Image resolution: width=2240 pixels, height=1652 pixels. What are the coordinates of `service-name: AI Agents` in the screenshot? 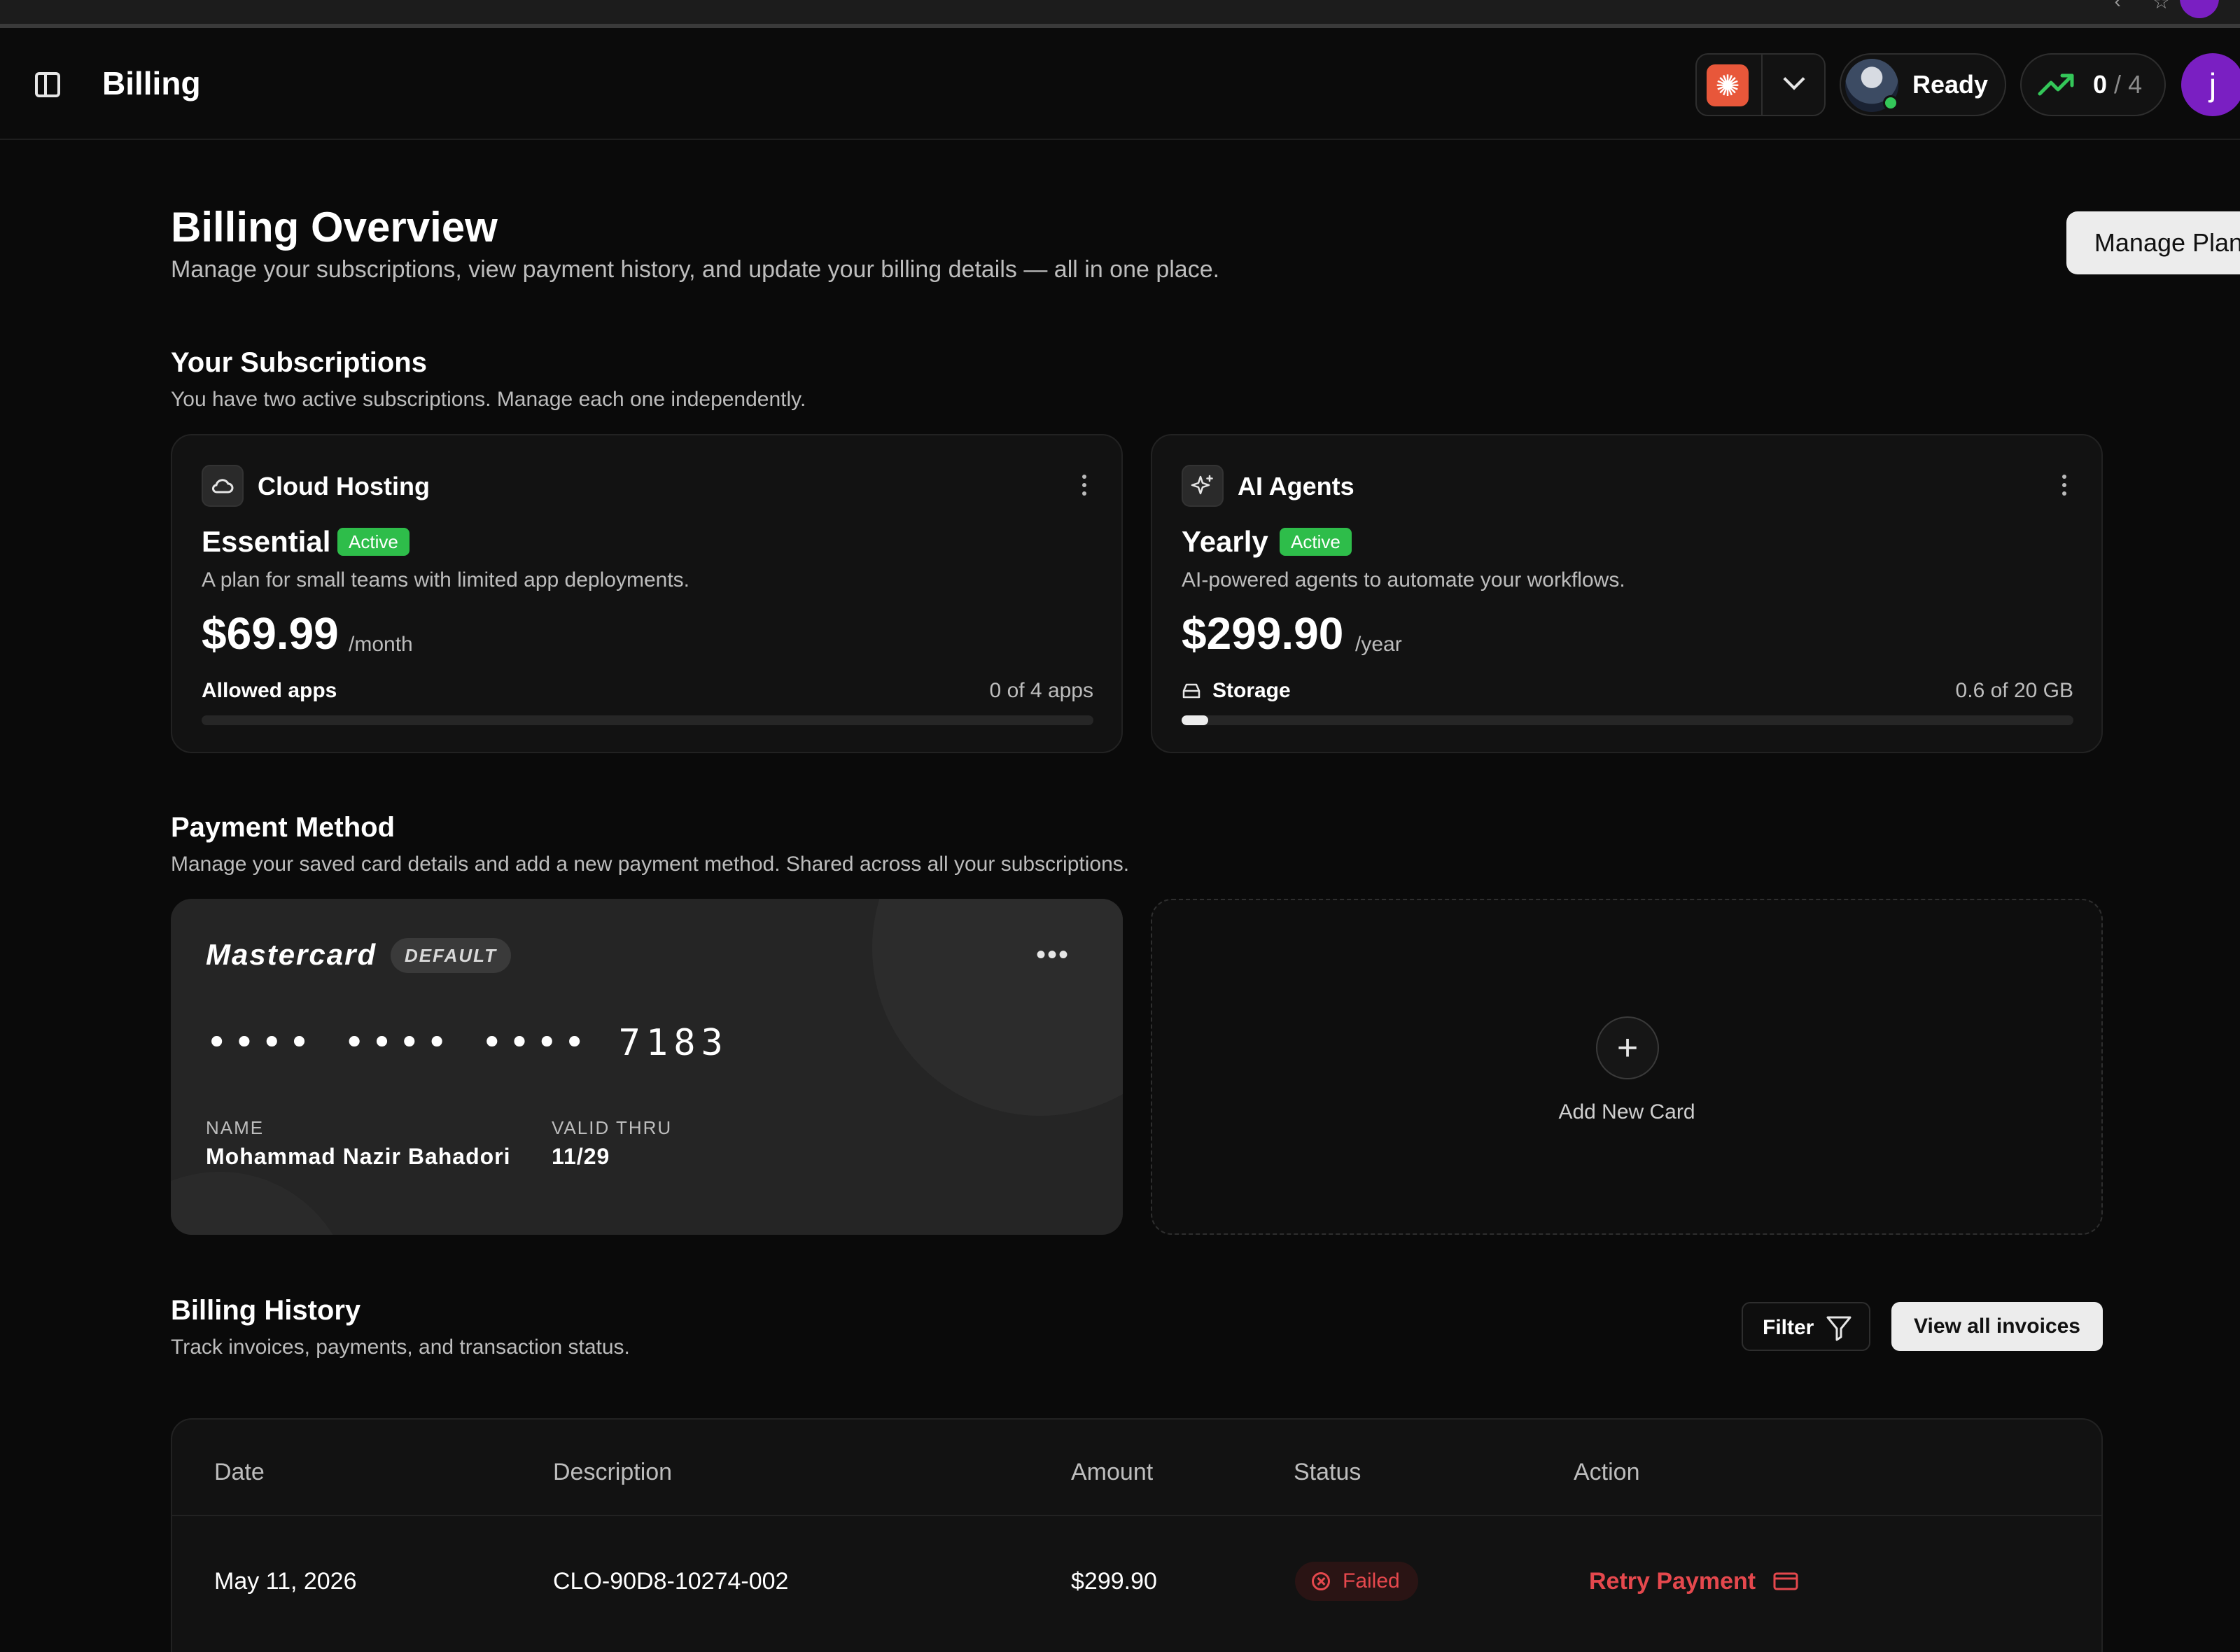 It's located at (1296, 486).